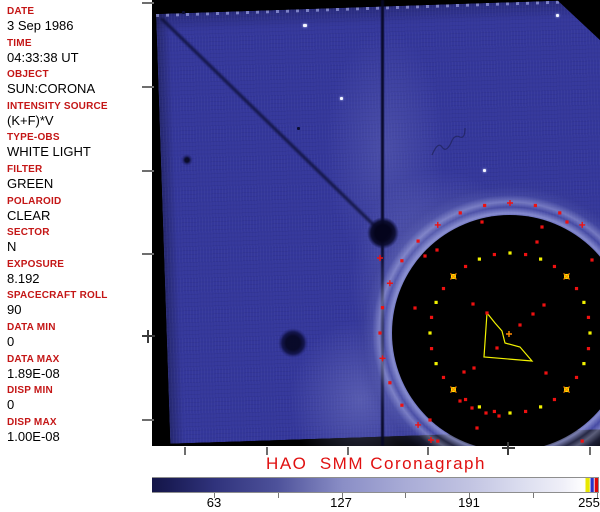  I want to click on metadata-field: POLAROID CLEAR, so click(79, 209).